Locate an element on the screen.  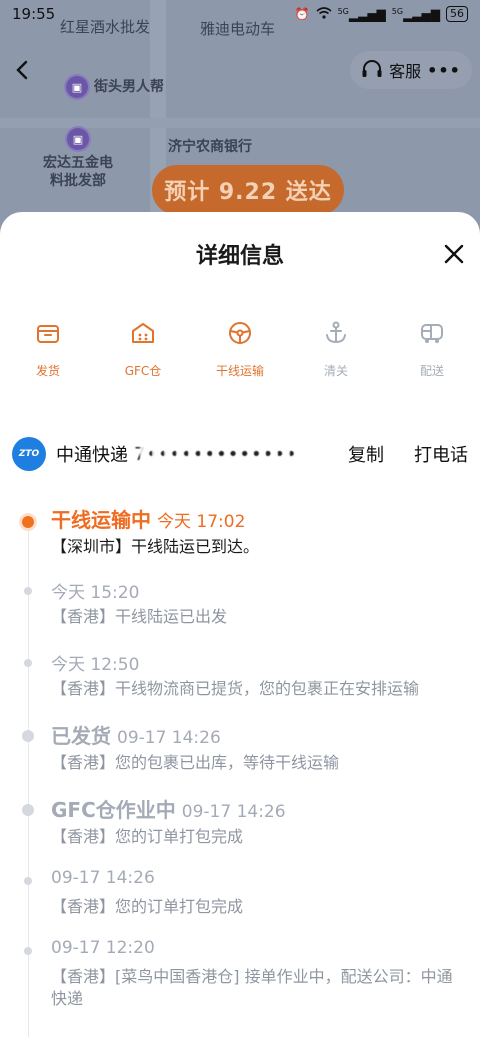
close-button is located at coordinates (454, 254).